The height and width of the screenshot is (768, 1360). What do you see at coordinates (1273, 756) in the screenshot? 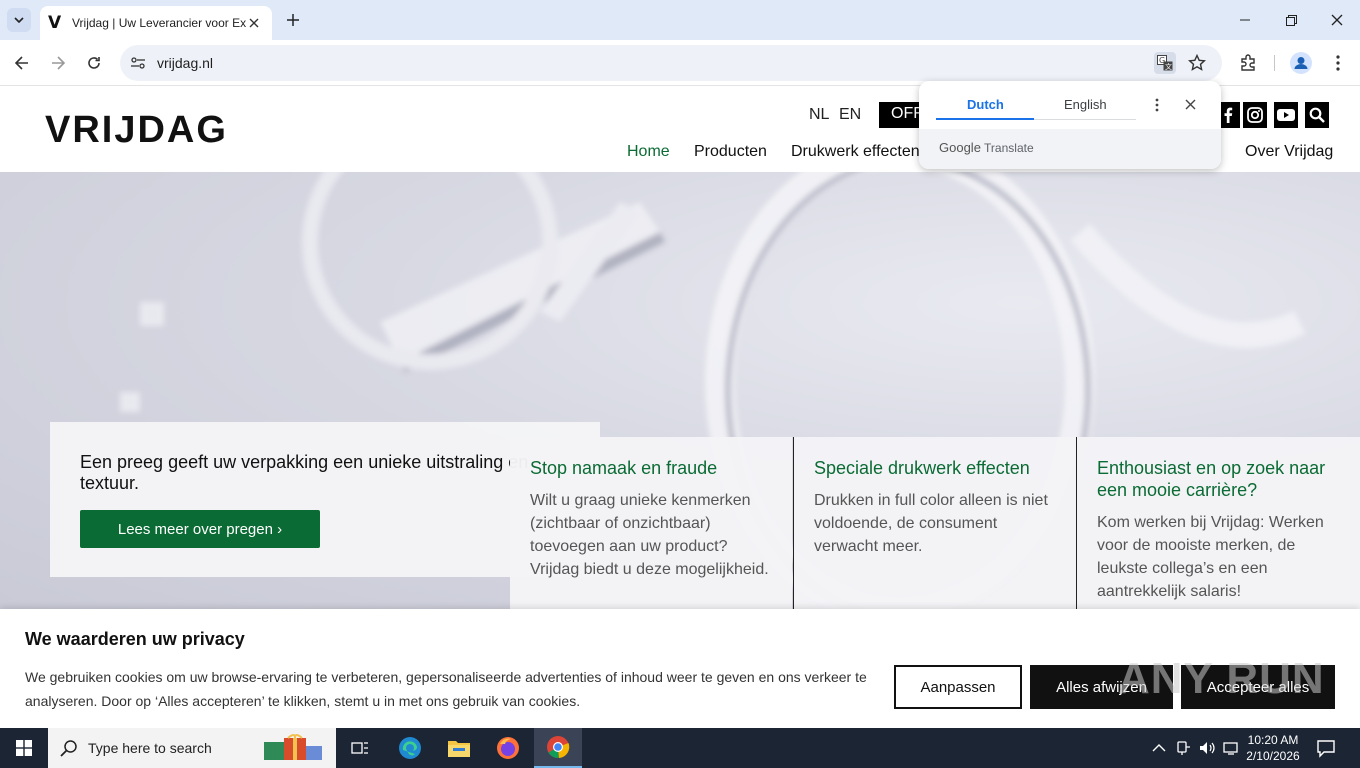
I see `clock-date: 2/10/2026` at bounding box center [1273, 756].